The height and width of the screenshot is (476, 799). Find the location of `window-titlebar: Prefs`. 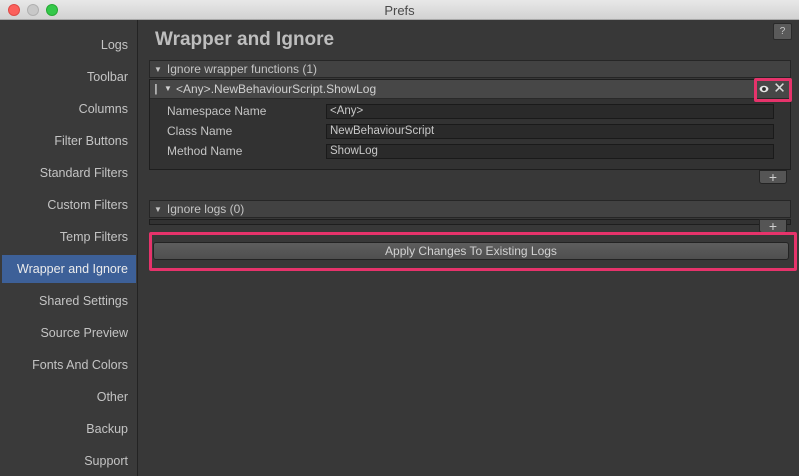

window-titlebar: Prefs is located at coordinates (399, 10).